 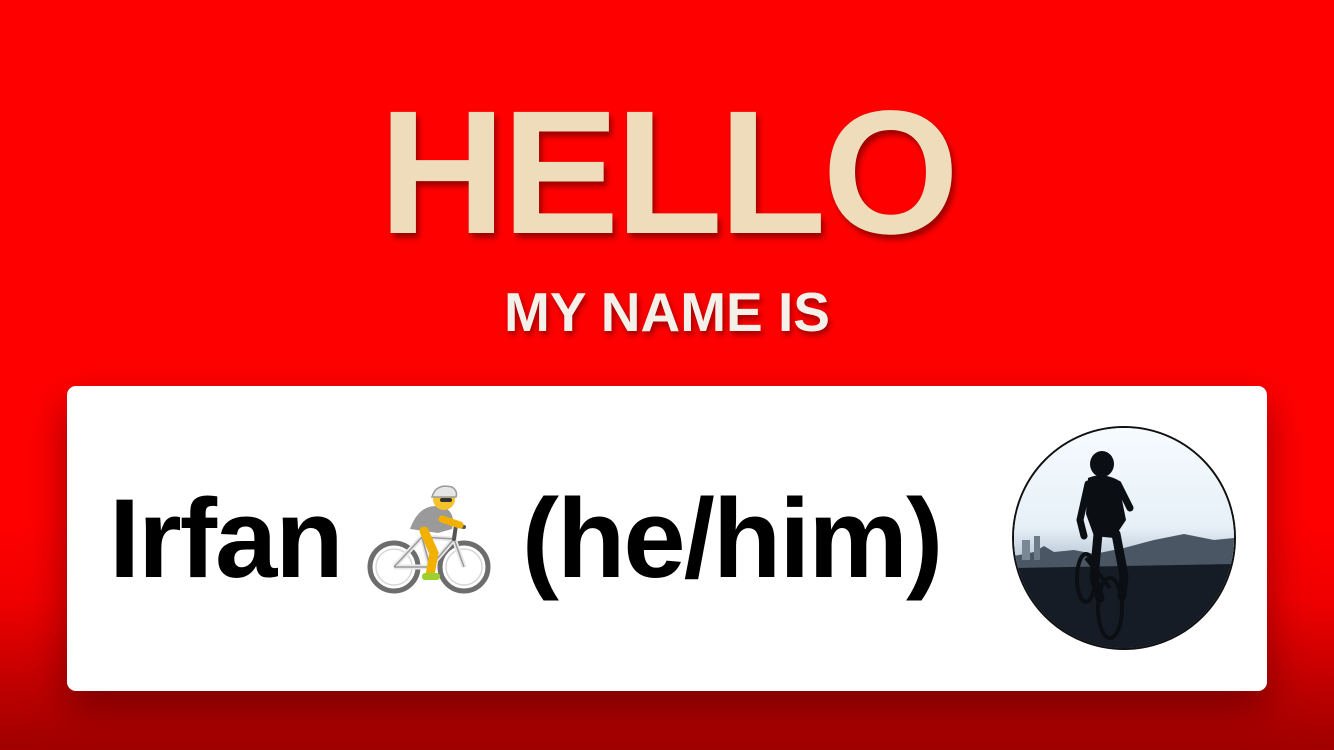 What do you see at coordinates (668, 173) in the screenshot?
I see `hello-heading: HELLO` at bounding box center [668, 173].